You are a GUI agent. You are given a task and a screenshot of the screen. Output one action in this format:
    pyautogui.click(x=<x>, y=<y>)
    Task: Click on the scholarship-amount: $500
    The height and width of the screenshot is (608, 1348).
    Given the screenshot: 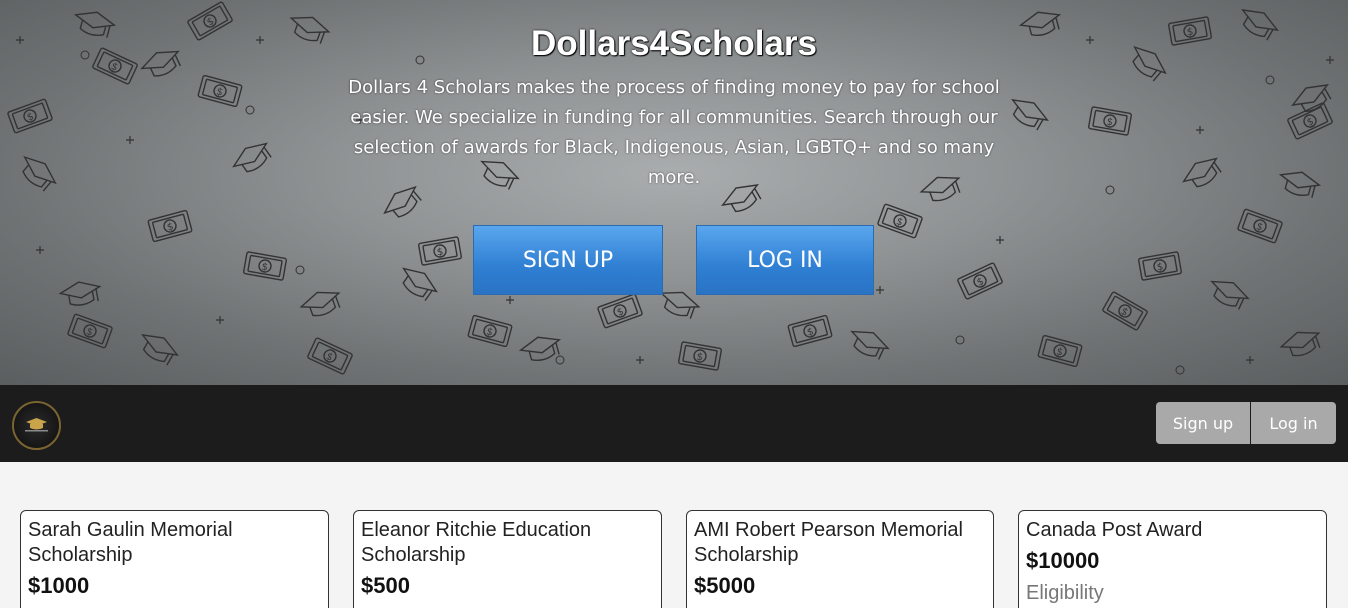 What is the action you would take?
    pyautogui.click(x=385, y=585)
    